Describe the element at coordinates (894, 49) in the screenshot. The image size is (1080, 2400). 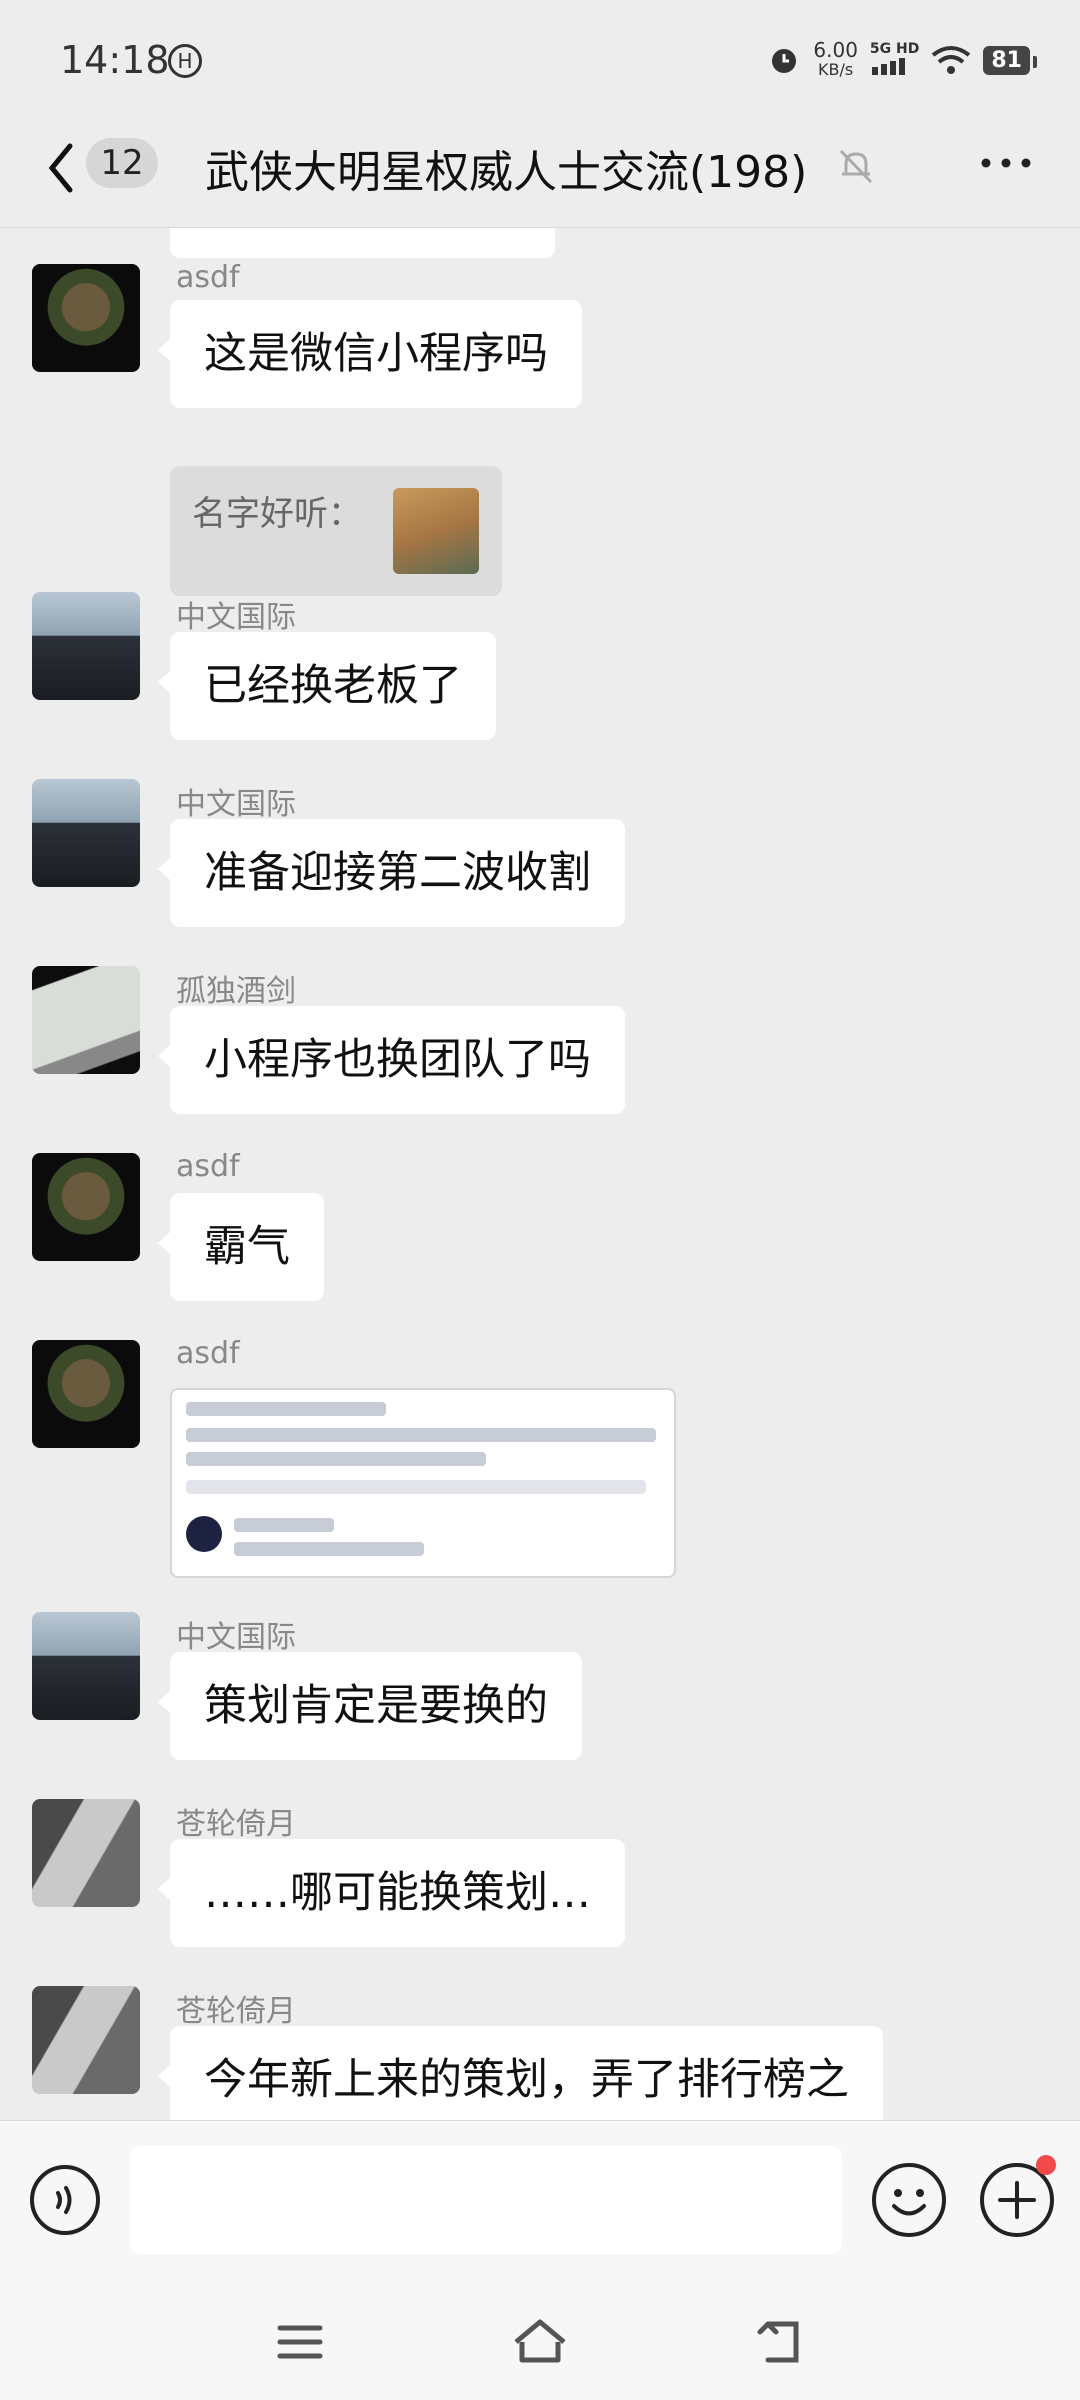
I see `network-type: 5G HD` at that location.